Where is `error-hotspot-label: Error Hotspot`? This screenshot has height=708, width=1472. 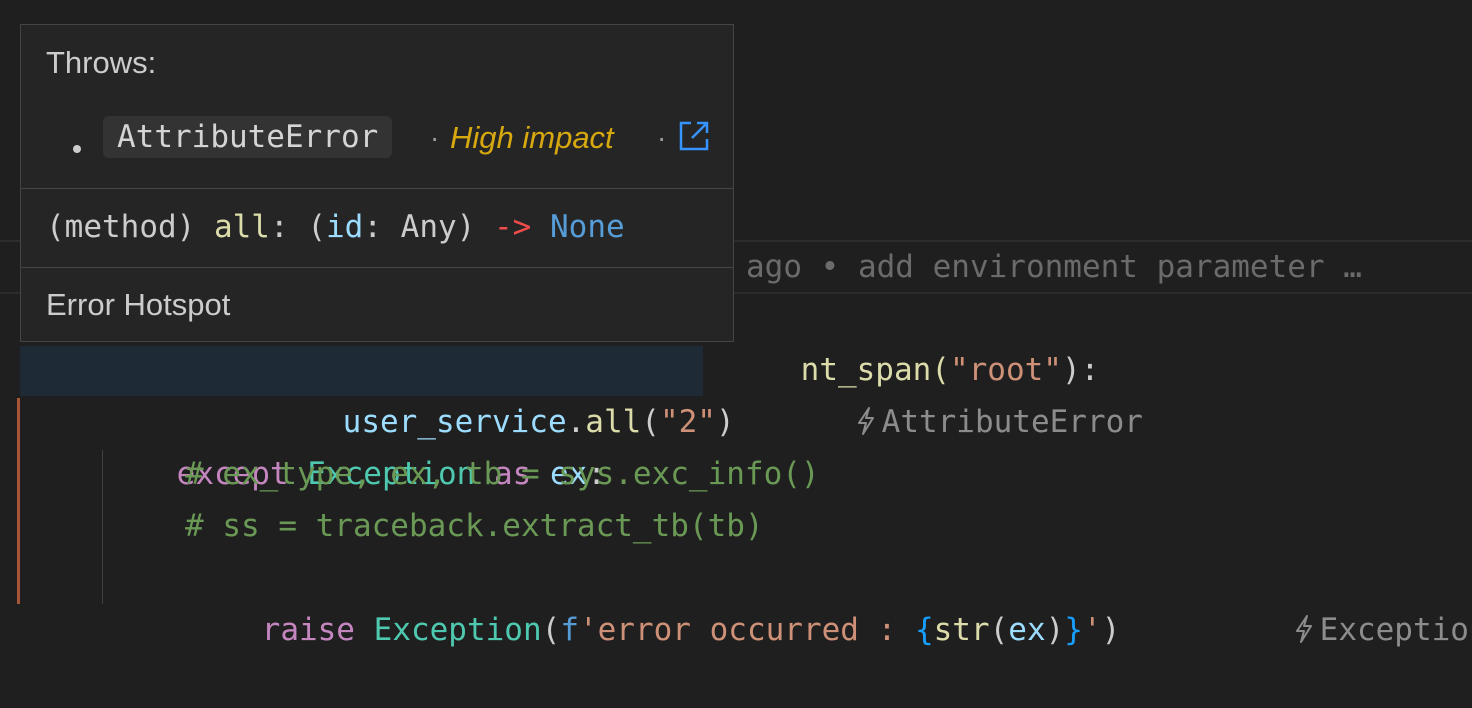 error-hotspot-label: Error Hotspot is located at coordinates (138, 304).